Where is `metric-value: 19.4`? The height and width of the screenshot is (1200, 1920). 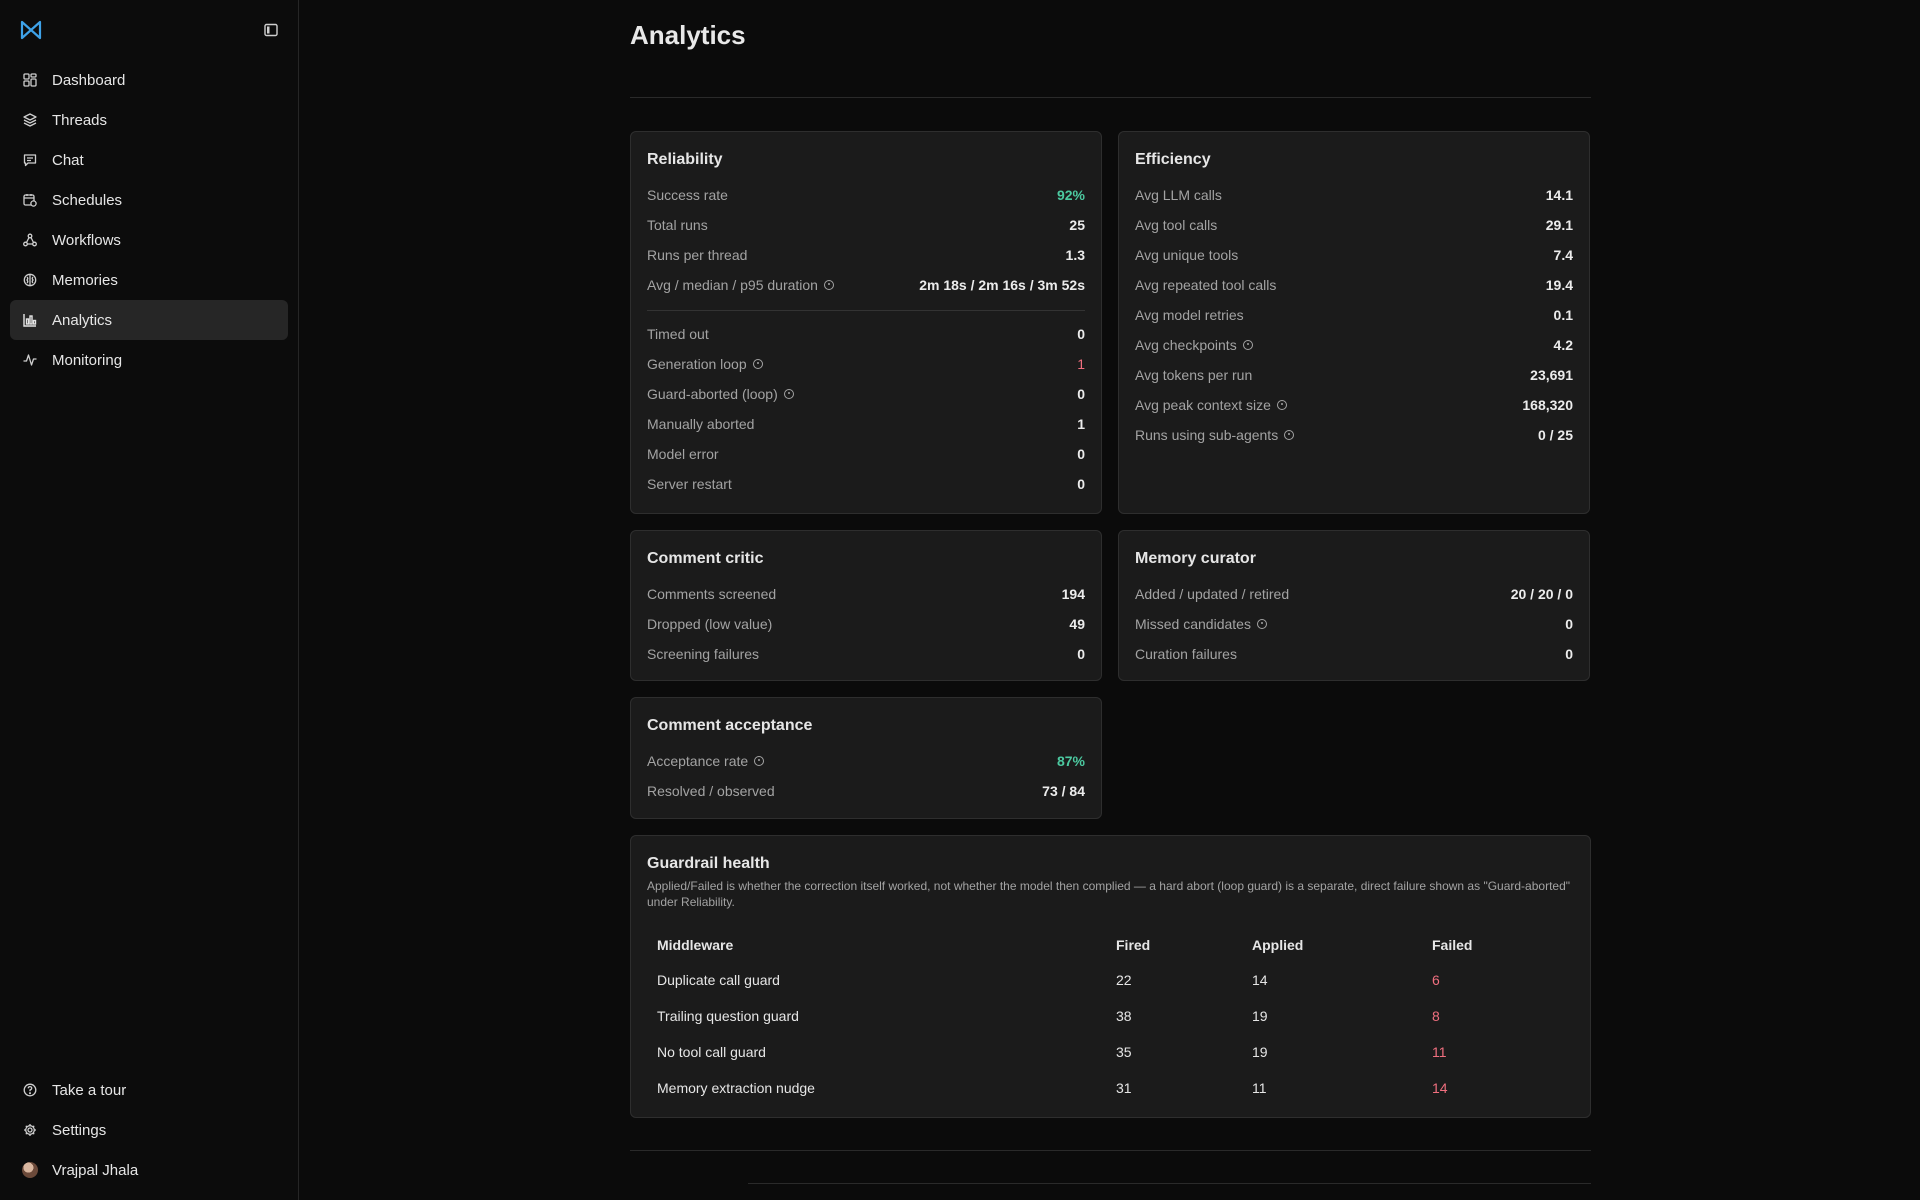 metric-value: 19.4 is located at coordinates (1559, 285).